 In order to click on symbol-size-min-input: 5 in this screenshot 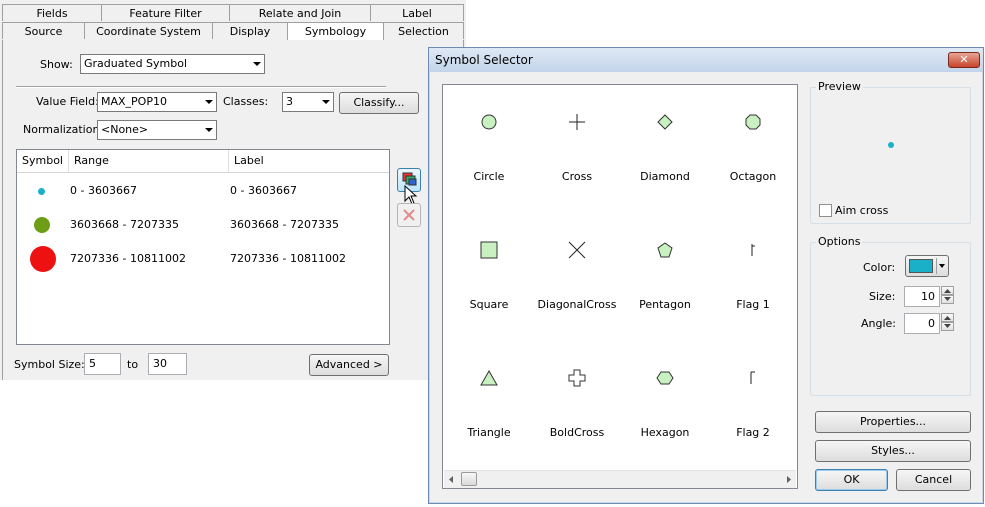, I will do `click(102, 364)`.